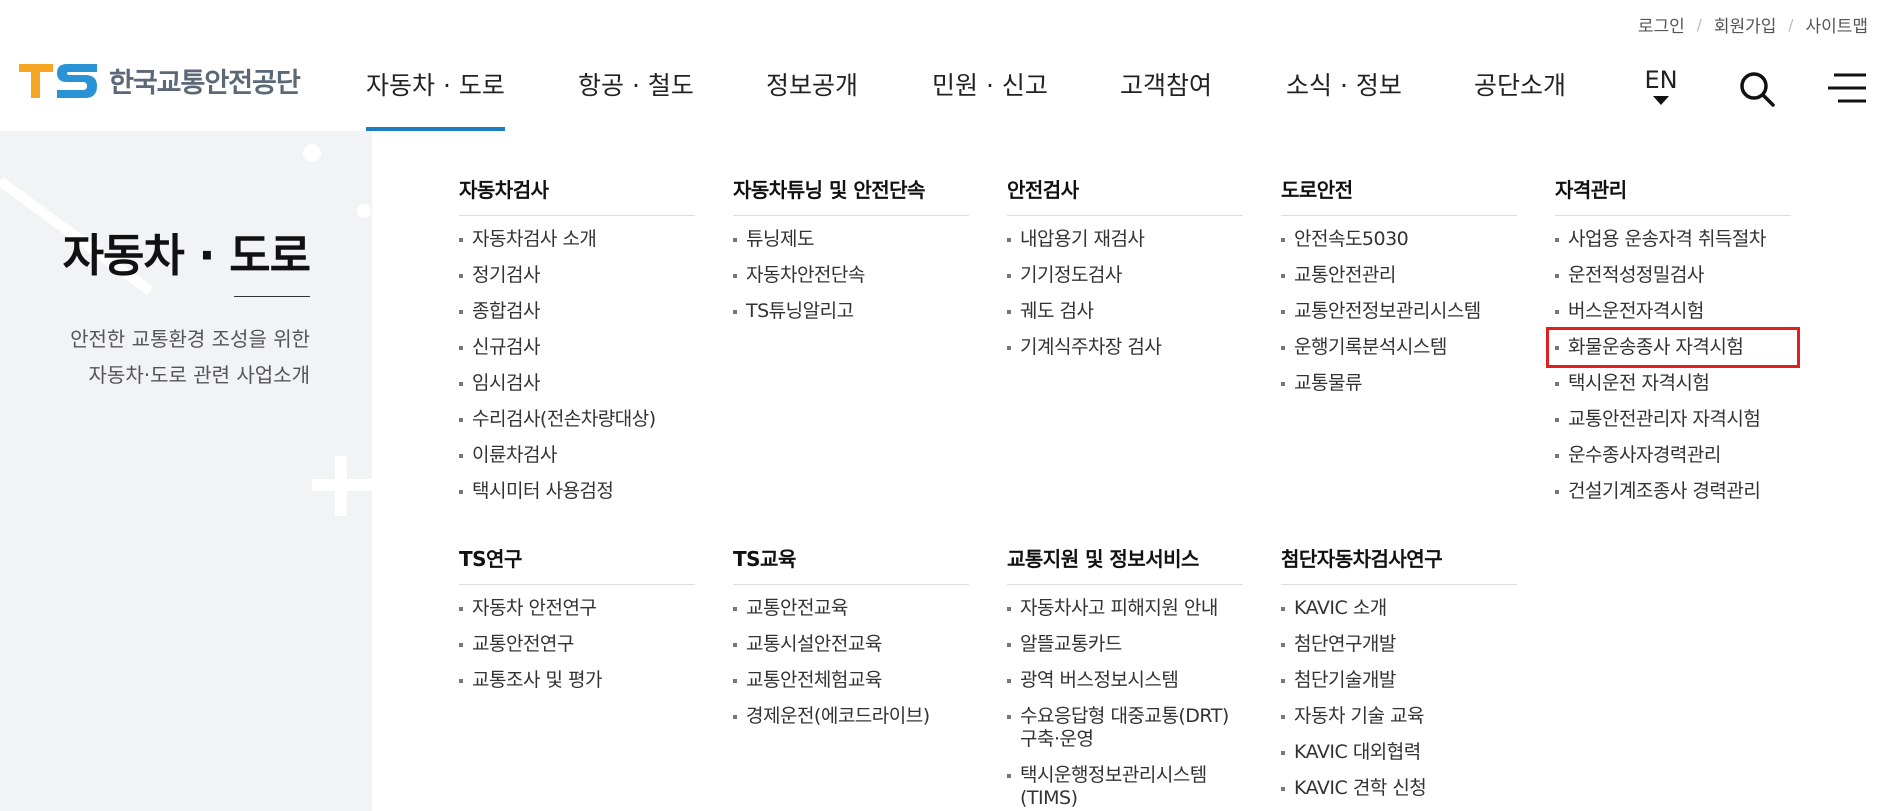 The image size is (1886, 811). I want to click on menu-link: 자동차 안전연구, so click(577, 608).